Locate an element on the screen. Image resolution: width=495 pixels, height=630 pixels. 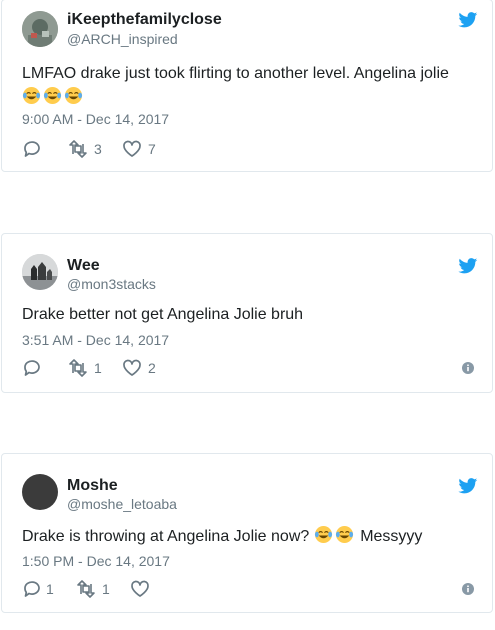
retweet-button: 3 is located at coordinates (85, 149).